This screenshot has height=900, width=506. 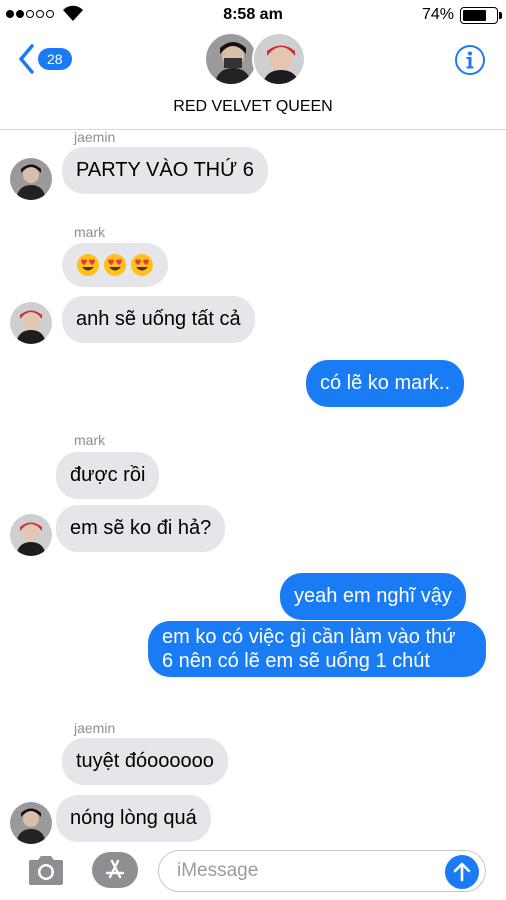 I want to click on app-store-button, so click(x=115, y=870).